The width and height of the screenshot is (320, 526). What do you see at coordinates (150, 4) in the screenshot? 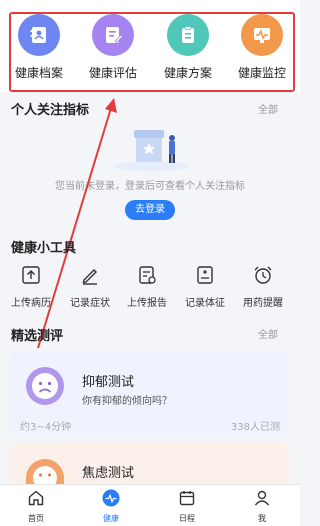
I see `status-bar` at bounding box center [150, 4].